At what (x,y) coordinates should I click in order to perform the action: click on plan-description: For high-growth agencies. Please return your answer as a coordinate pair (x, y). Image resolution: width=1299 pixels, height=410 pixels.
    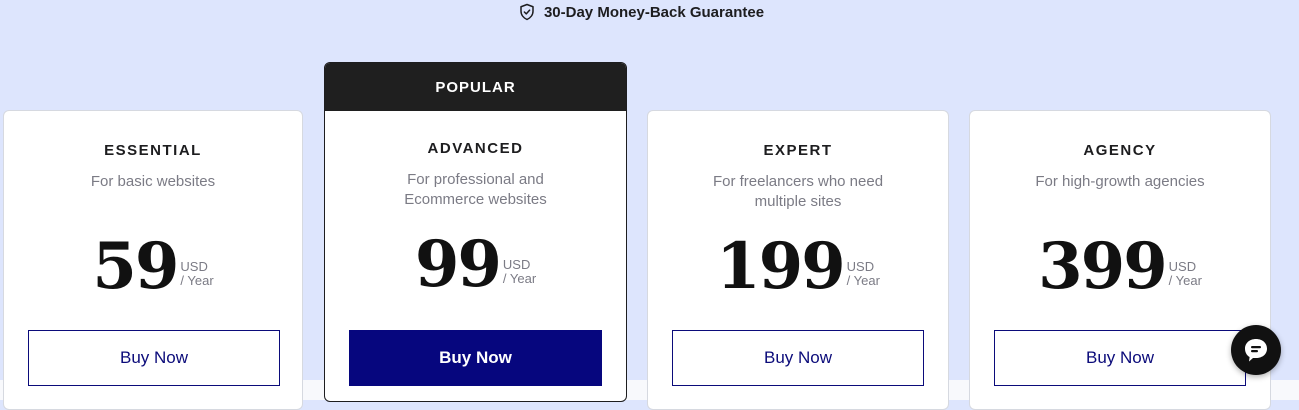
    Looking at the image, I should click on (1120, 181).